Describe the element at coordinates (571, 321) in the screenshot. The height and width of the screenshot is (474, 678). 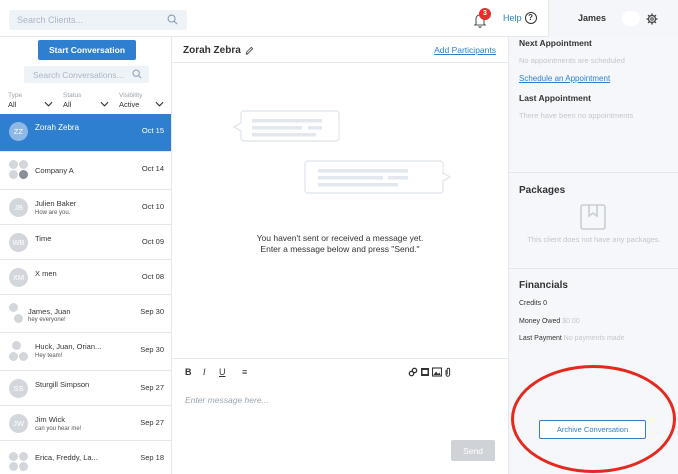
I see `money-owed-value: $0.00` at that location.